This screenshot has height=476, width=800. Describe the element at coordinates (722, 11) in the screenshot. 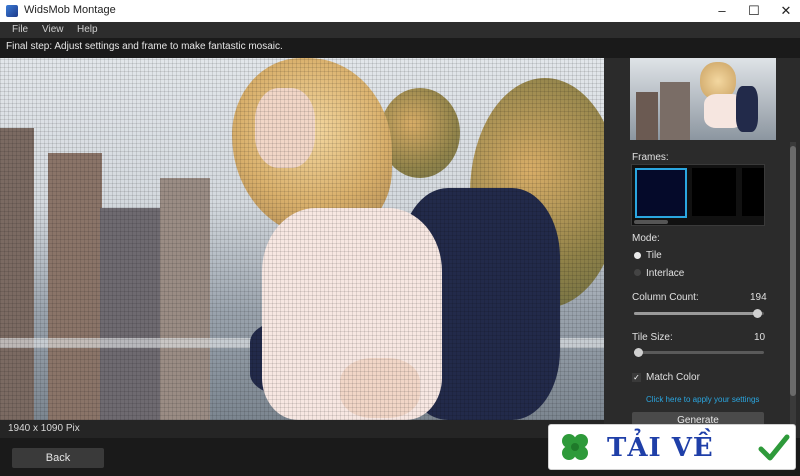

I see `minimize-button: –` at that location.